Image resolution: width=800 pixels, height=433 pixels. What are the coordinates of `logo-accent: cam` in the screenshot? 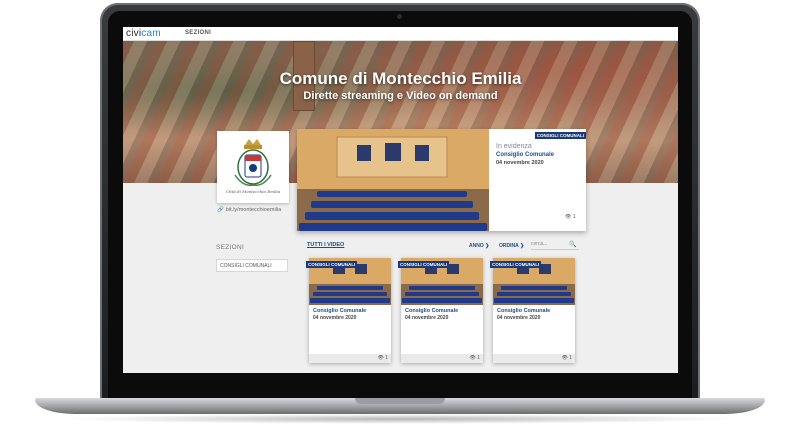 It's located at (151, 33).